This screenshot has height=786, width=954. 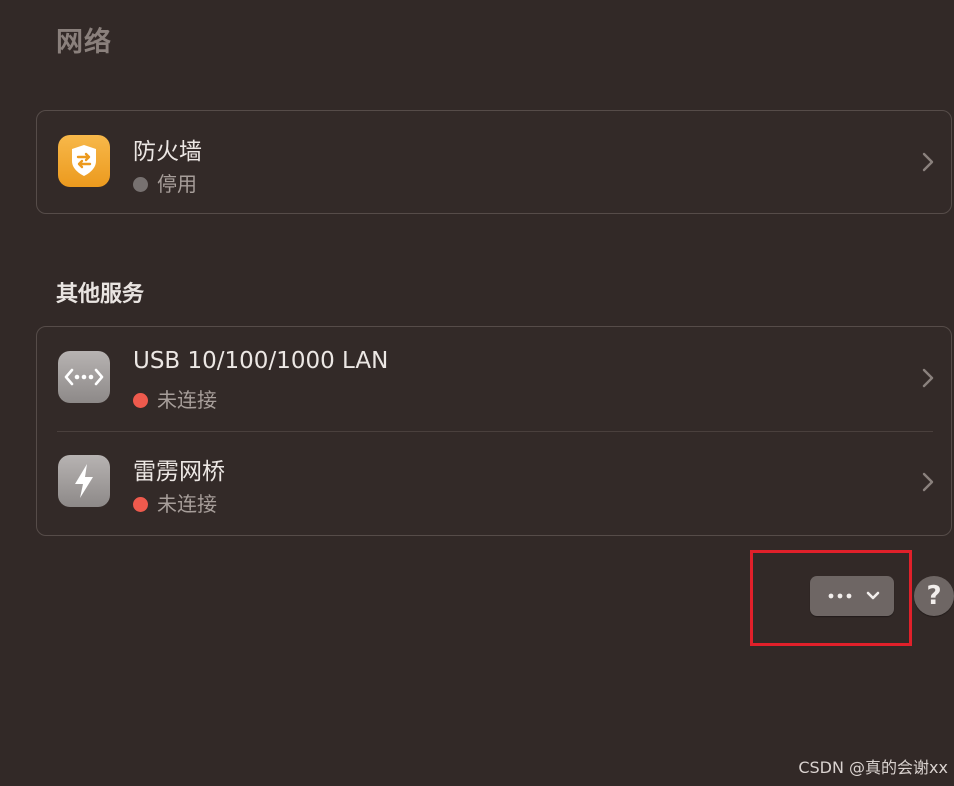 What do you see at coordinates (261, 361) in the screenshot?
I see `service-title: USB 10/100/1000 LAN` at bounding box center [261, 361].